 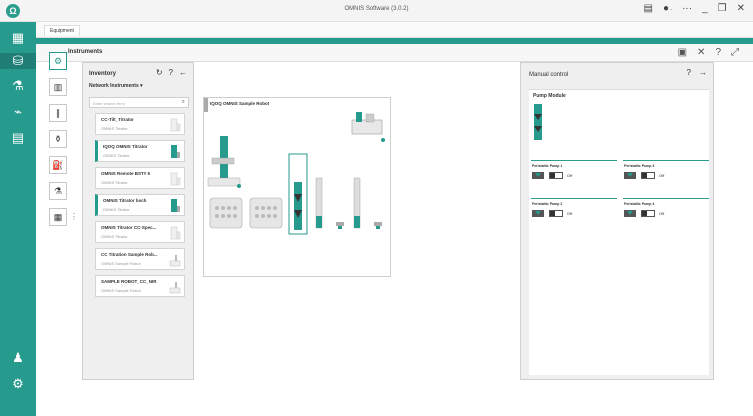 I want to click on instruments-type-icon: ⚙, so click(x=58, y=61).